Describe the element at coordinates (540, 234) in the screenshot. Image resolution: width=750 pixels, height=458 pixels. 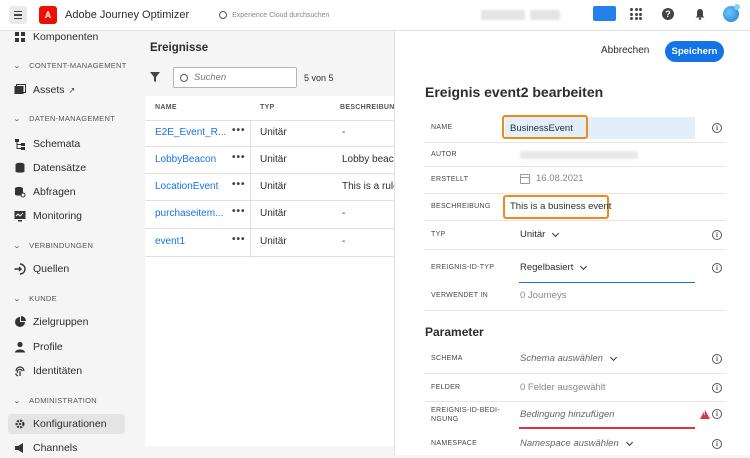
I see `type-dropdown: Unitär` at that location.